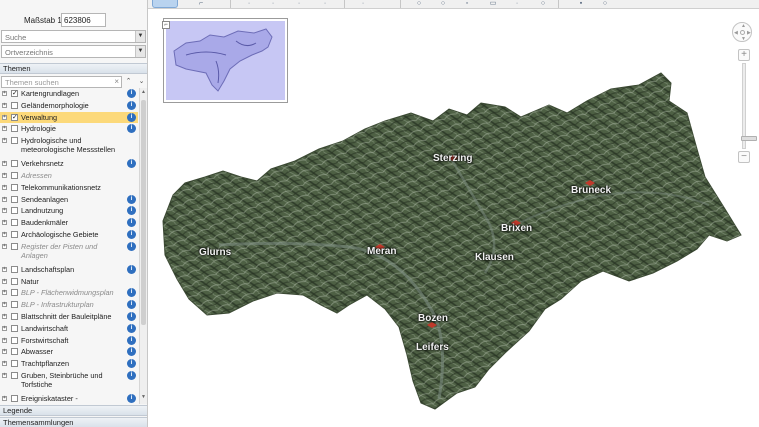 The width and height of the screenshot is (759, 427). I want to click on history-back-icon: ○, so click(419, 4).